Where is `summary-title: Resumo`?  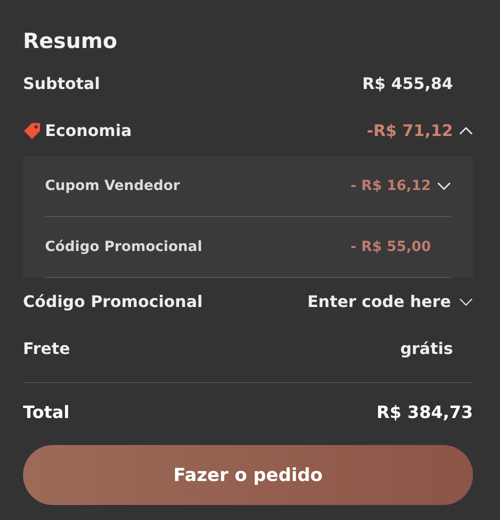
summary-title: Resumo is located at coordinates (70, 41).